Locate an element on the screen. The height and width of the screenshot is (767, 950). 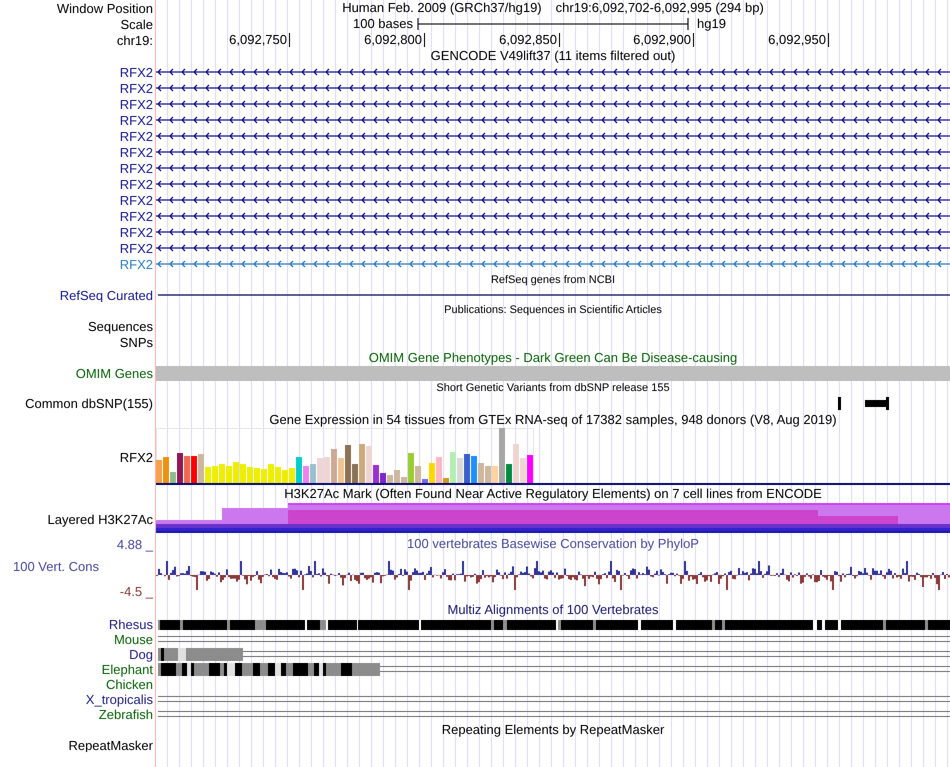
track-title: GENCODE V49lift37 (11 items filtered out) is located at coordinates (553, 56).